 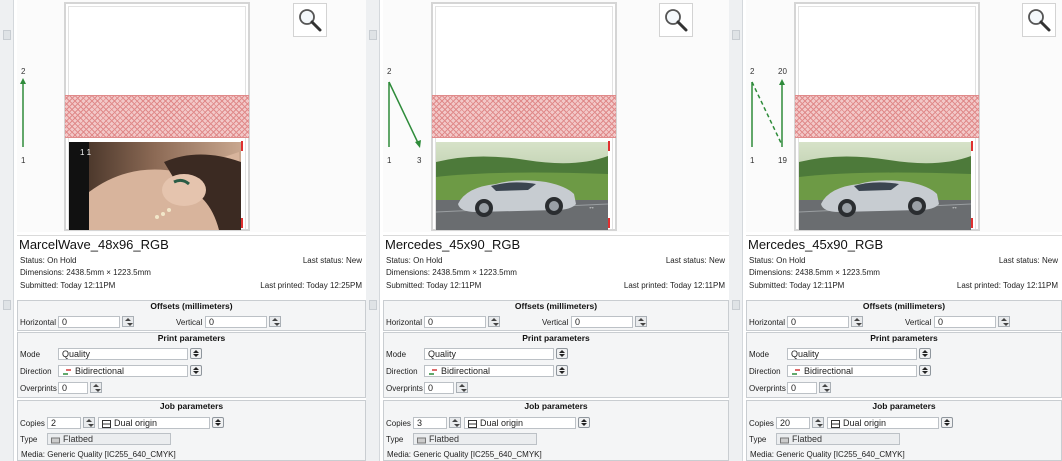 What do you see at coordinates (55, 440) in the screenshot?
I see `flatbed-icon` at bounding box center [55, 440].